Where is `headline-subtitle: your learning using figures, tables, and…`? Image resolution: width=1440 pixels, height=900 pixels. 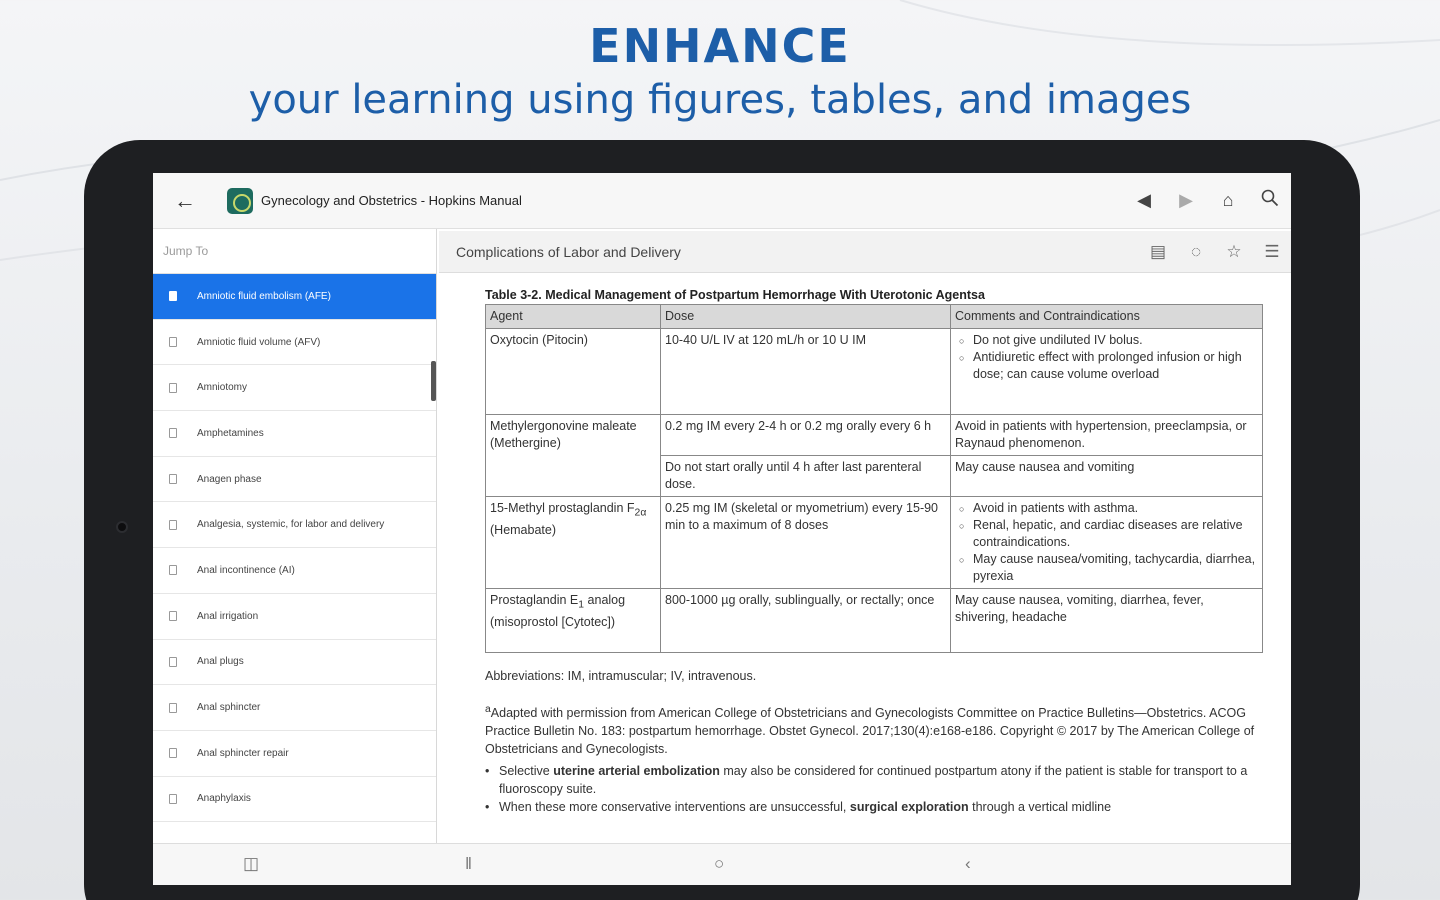
headline-subtitle: your learning using figures, tables, and… is located at coordinates (720, 100).